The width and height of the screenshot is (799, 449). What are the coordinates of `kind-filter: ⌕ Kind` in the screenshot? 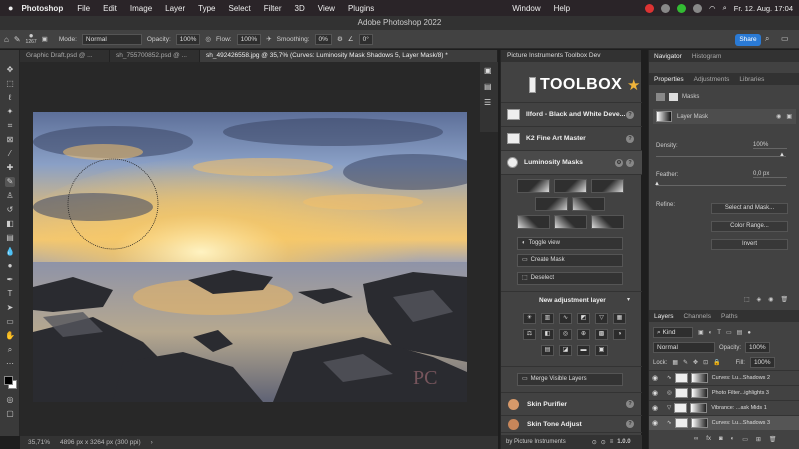 It's located at (673, 332).